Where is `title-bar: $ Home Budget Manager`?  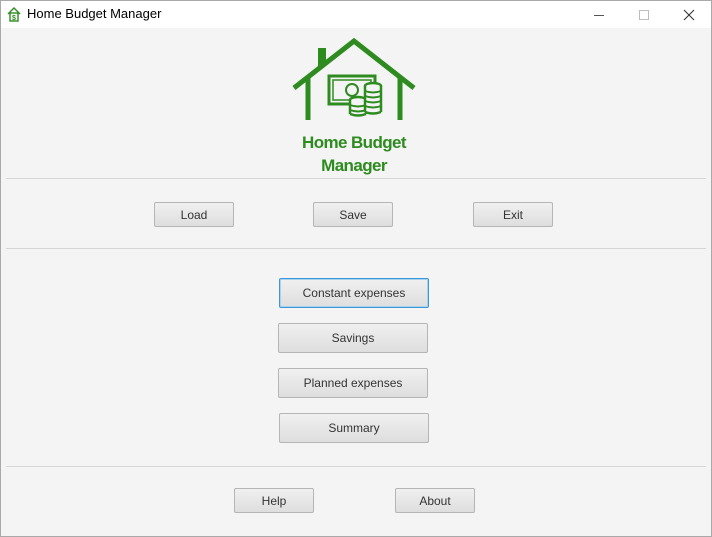 title-bar: $ Home Budget Manager is located at coordinates (356, 14).